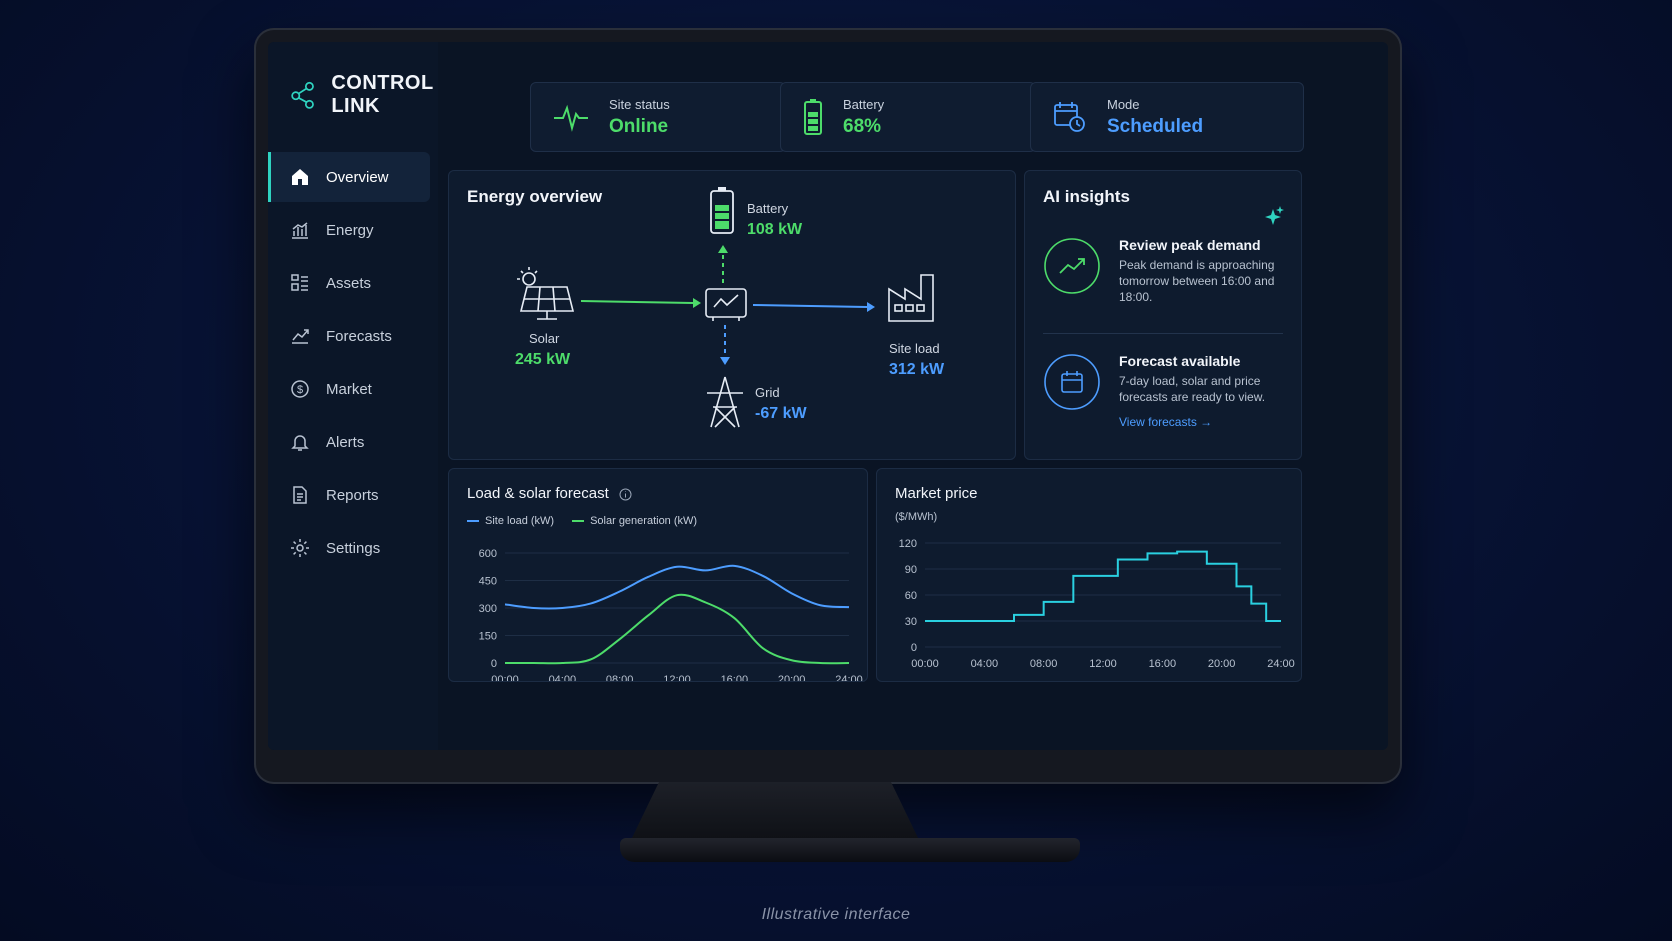 Image resolution: width=1672 pixels, height=941 pixels. I want to click on ai-insights-title: AI insights, so click(1086, 196).